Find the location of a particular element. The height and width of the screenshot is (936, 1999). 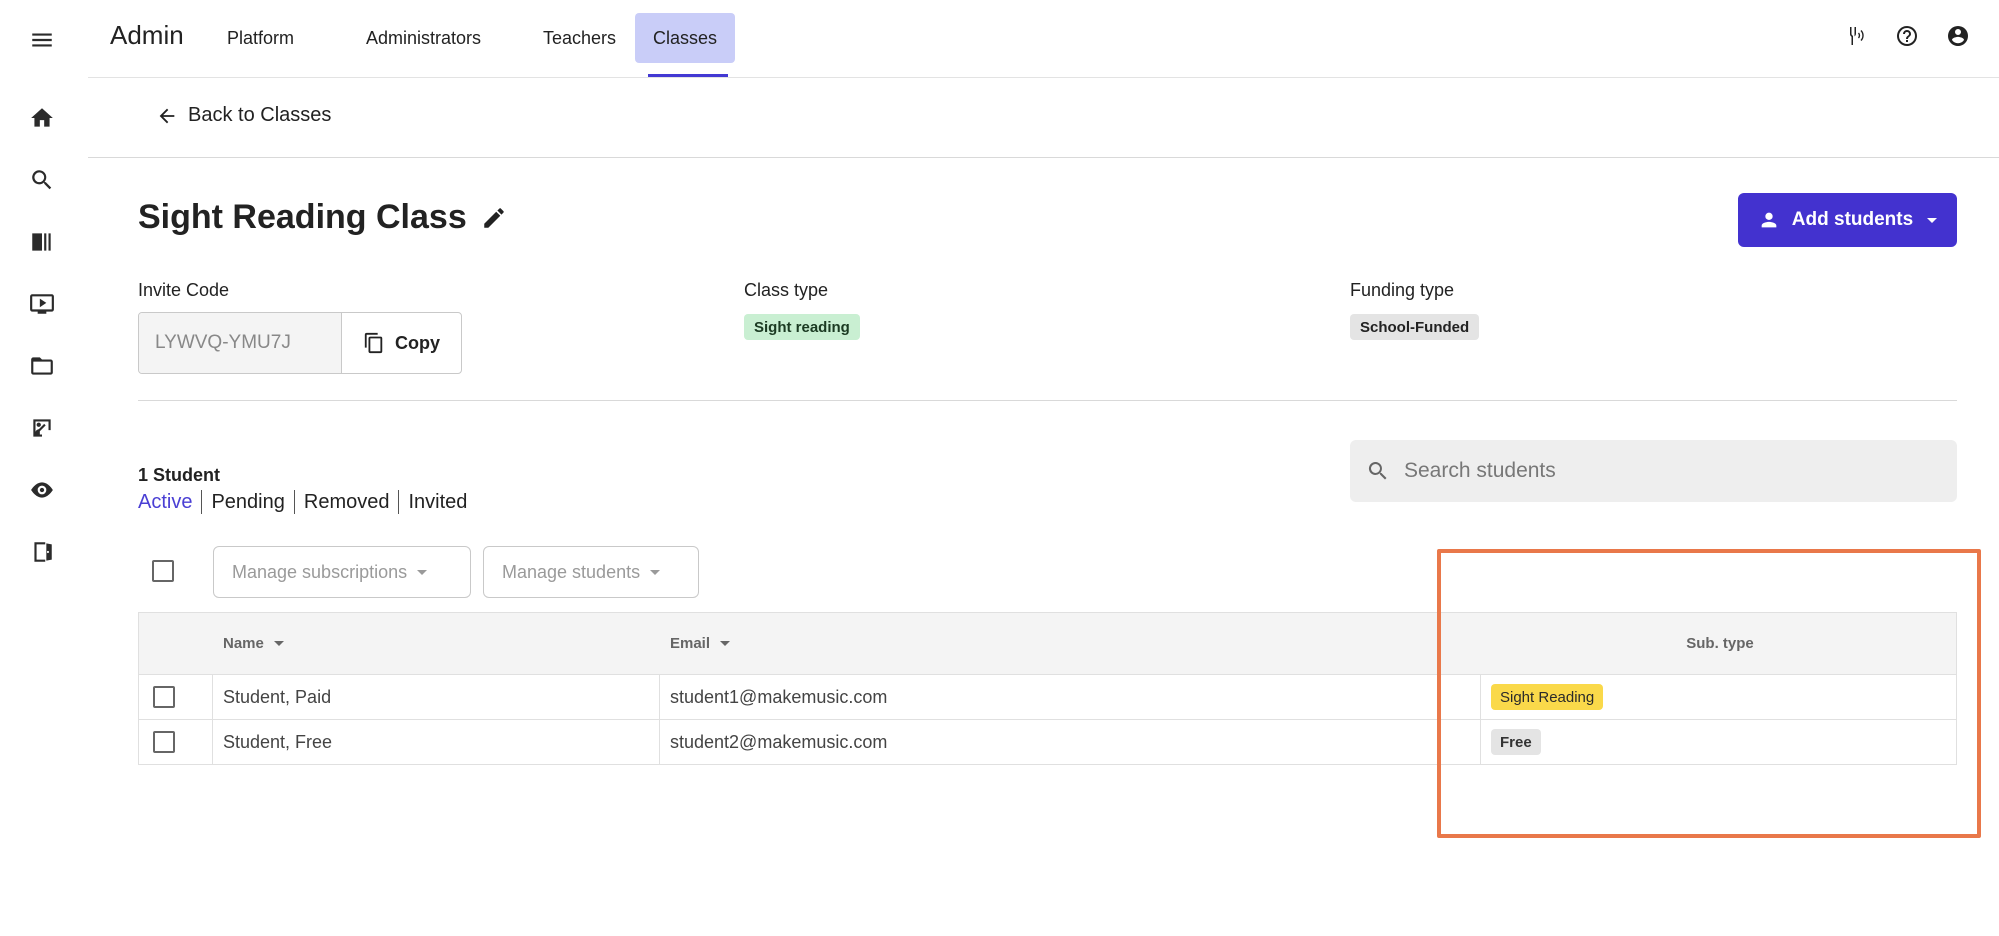

student-count: 1 Student is located at coordinates (179, 475).